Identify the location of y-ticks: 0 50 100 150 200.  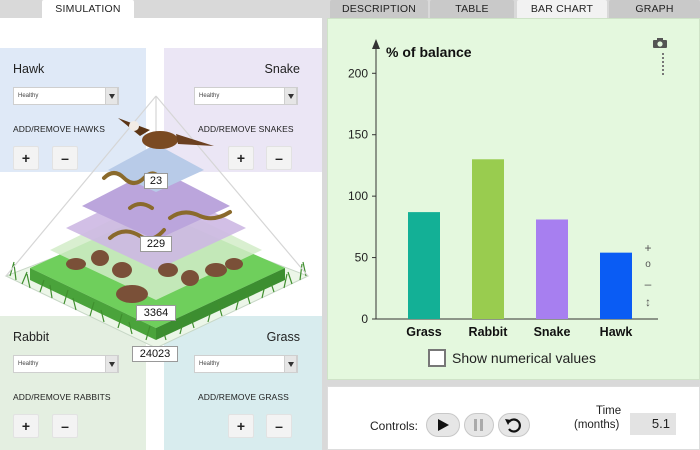
(362, 196).